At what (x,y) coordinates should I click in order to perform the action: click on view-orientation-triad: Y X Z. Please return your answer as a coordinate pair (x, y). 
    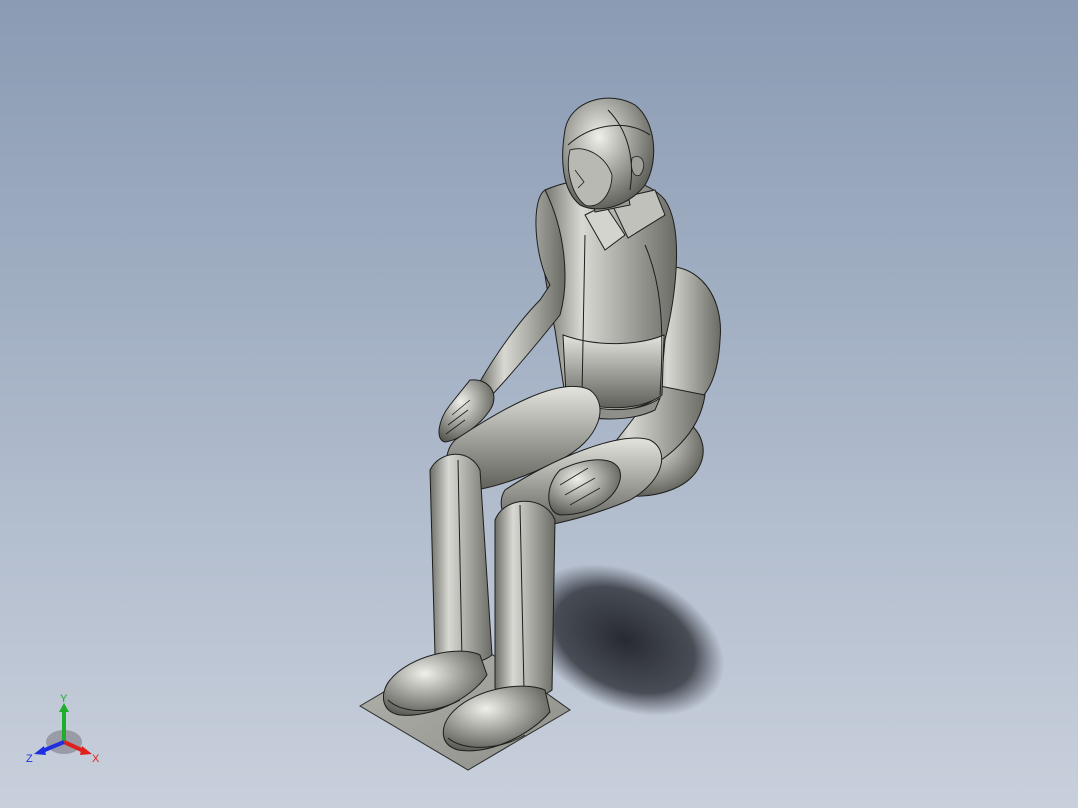
    Looking at the image, I should click on (66, 730).